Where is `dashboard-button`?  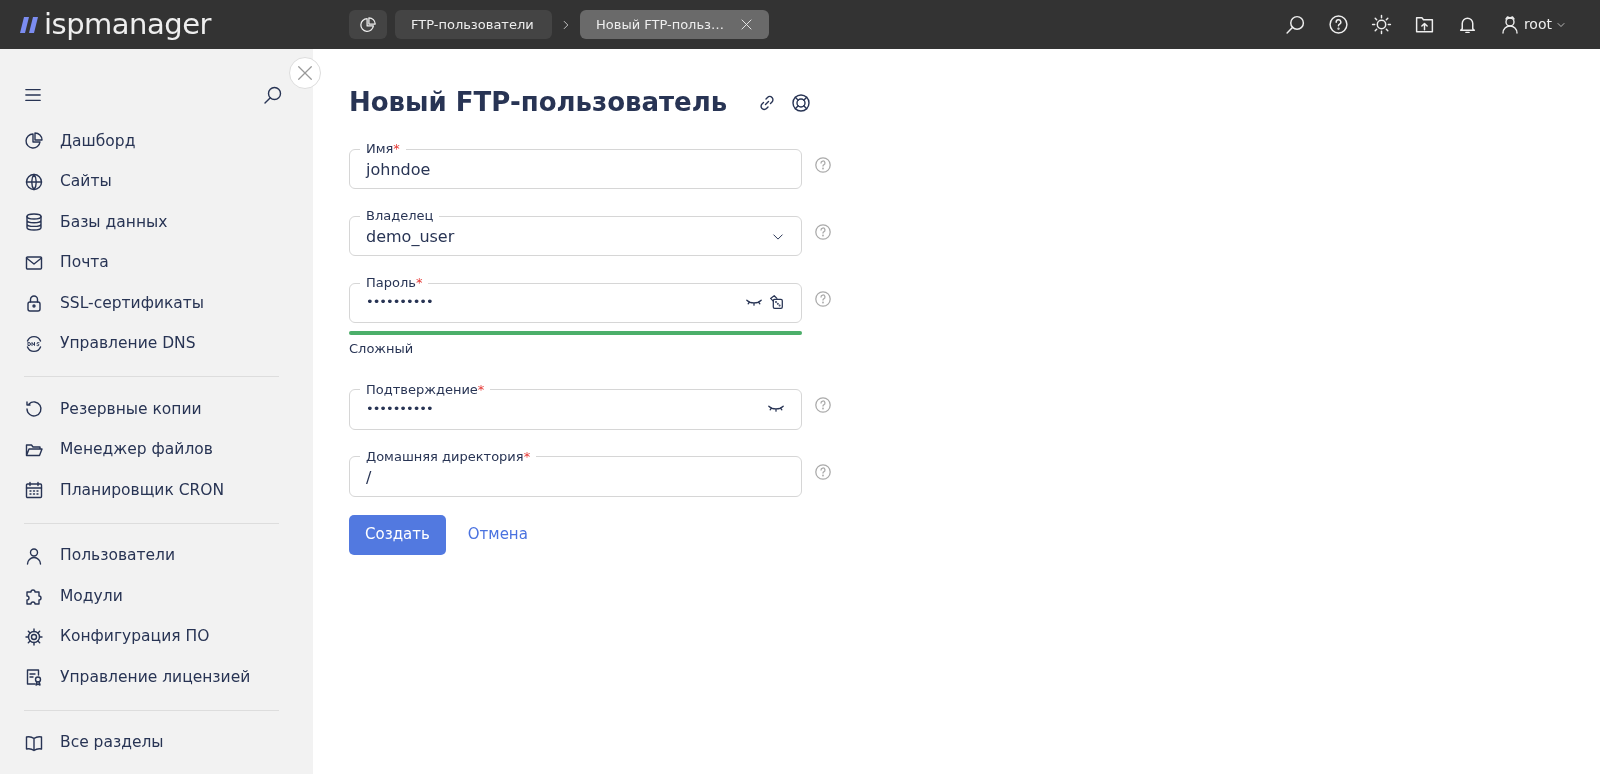
dashboard-button is located at coordinates (368, 24).